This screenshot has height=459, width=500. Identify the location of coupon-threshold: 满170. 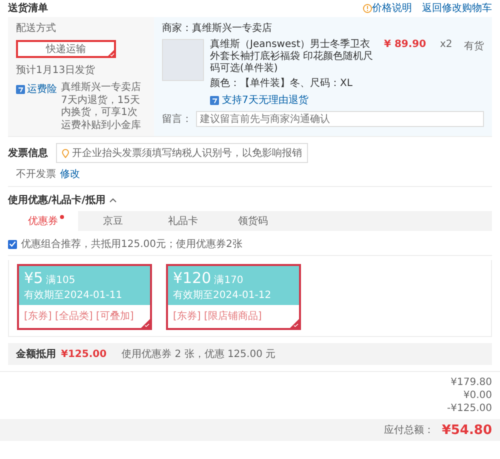
(229, 280).